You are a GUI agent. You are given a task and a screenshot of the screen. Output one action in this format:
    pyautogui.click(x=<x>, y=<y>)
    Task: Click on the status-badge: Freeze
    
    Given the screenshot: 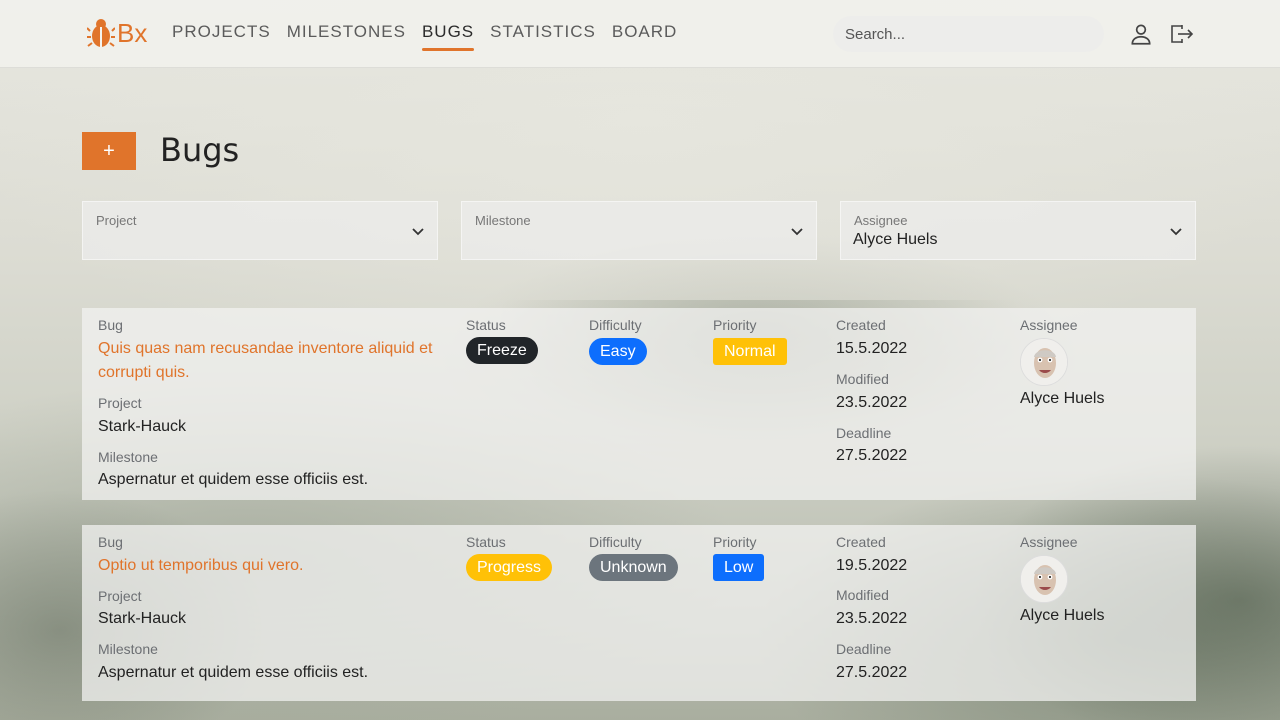 What is the action you would take?
    pyautogui.click(x=502, y=350)
    